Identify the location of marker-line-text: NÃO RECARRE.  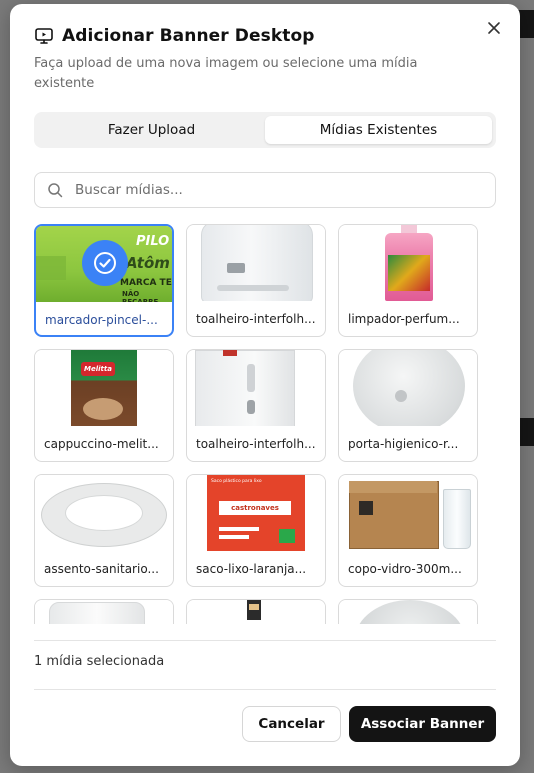
(140, 296).